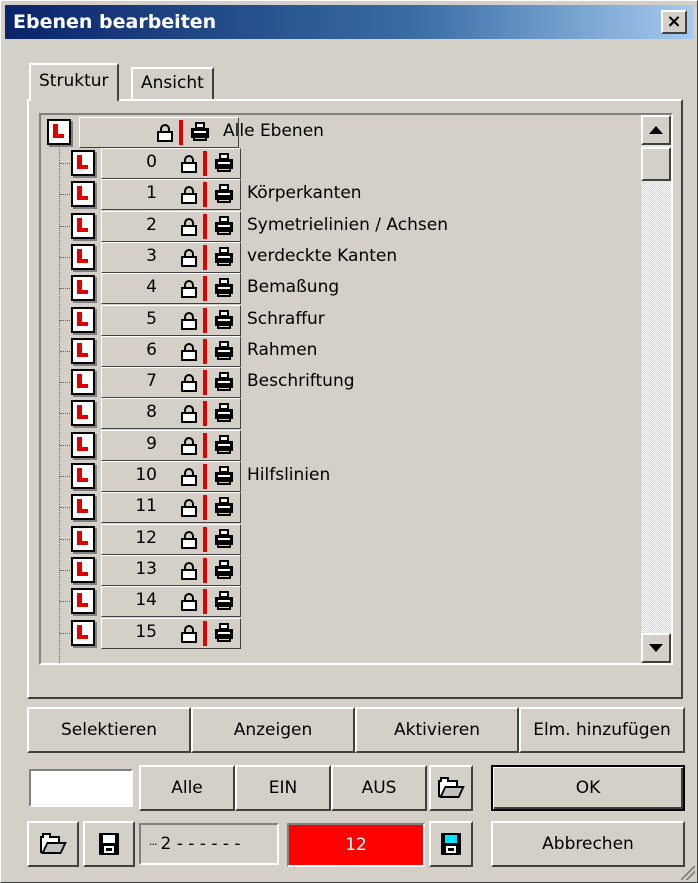  What do you see at coordinates (187, 788) in the screenshot?
I see `alle-button: Alle` at bounding box center [187, 788].